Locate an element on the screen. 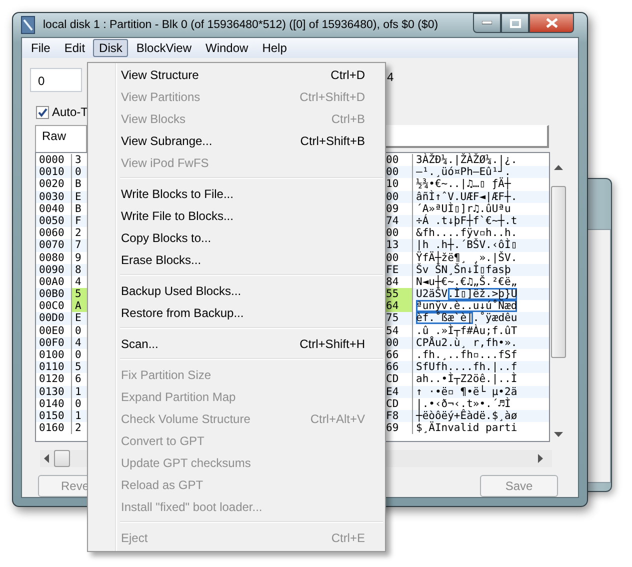 Image resolution: width=632 pixels, height=567 pixels. offset-cell: 0090 is located at coordinates (54, 270).